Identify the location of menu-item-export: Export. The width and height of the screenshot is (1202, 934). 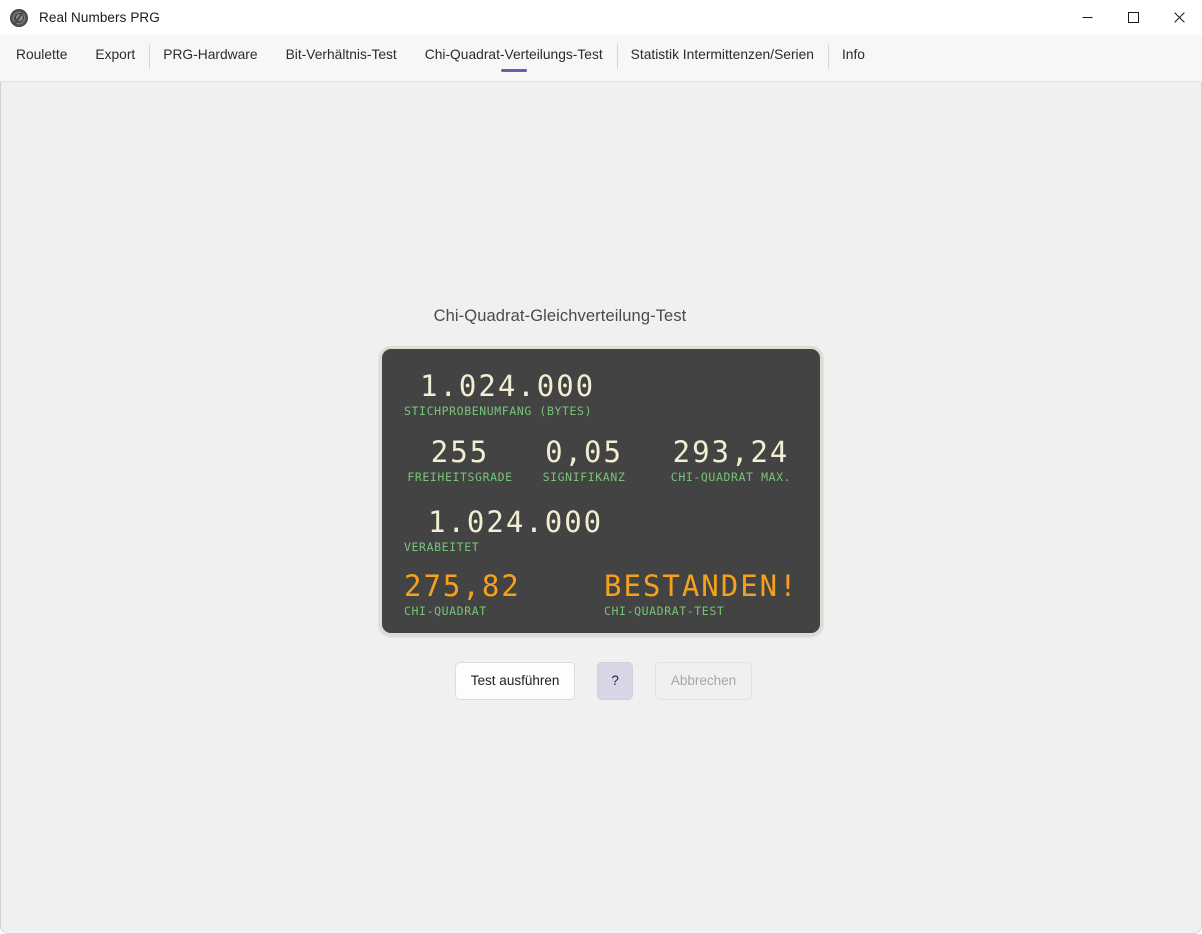
(115, 58).